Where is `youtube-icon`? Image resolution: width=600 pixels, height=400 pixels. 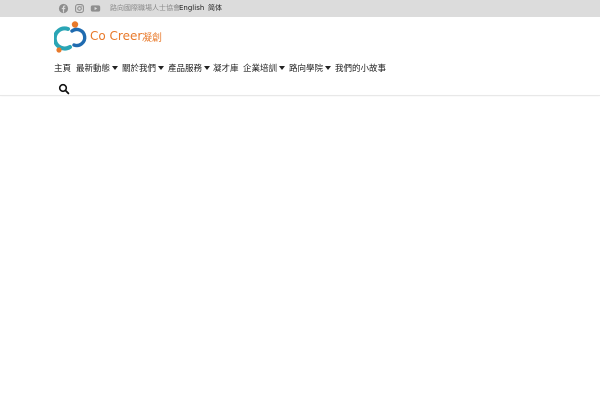
youtube-icon is located at coordinates (95, 8).